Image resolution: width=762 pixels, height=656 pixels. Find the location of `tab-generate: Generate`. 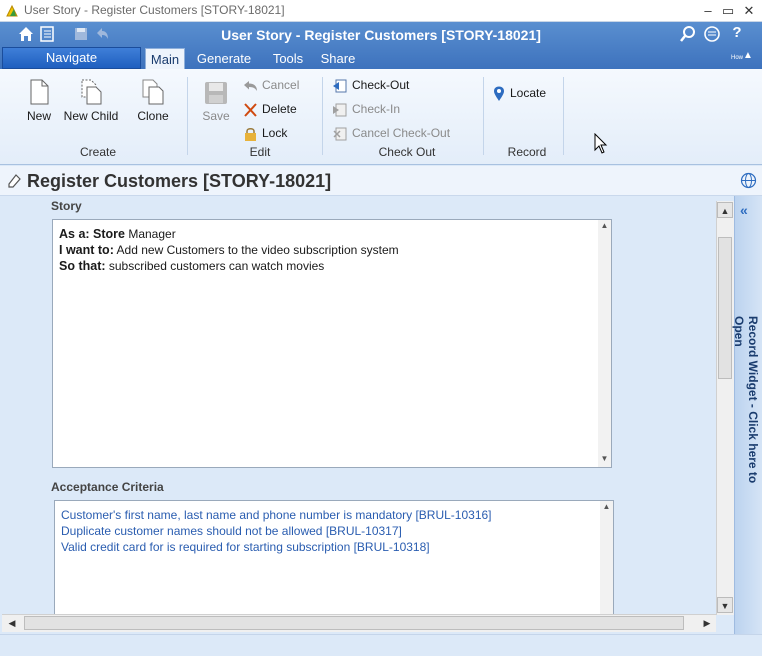

tab-generate: Generate is located at coordinates (224, 58).